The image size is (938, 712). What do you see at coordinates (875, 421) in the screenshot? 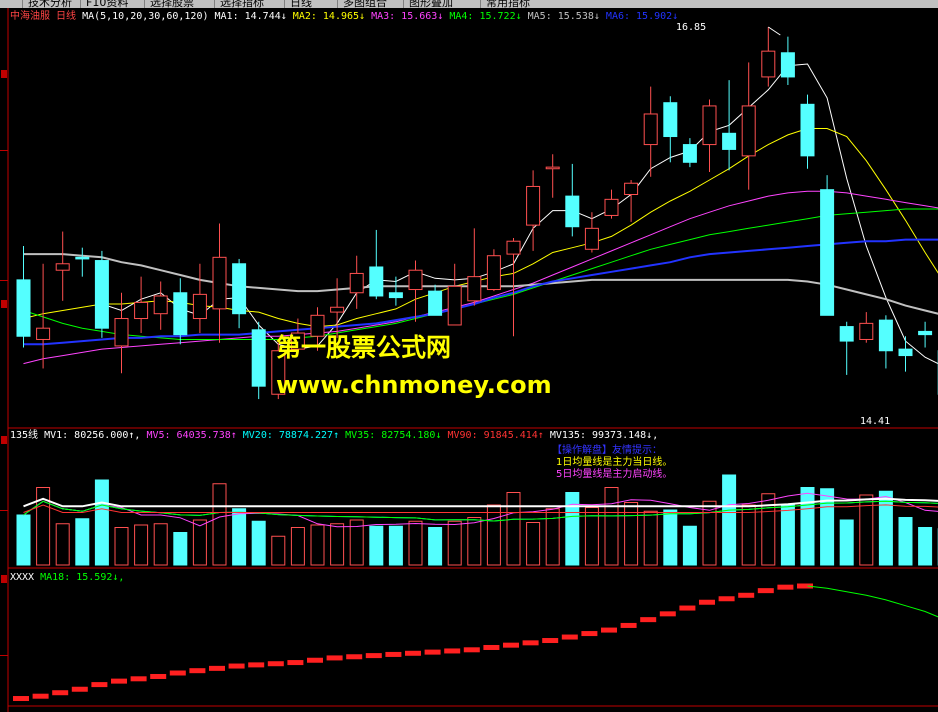
I see `low-price-label: 14.41` at bounding box center [875, 421].